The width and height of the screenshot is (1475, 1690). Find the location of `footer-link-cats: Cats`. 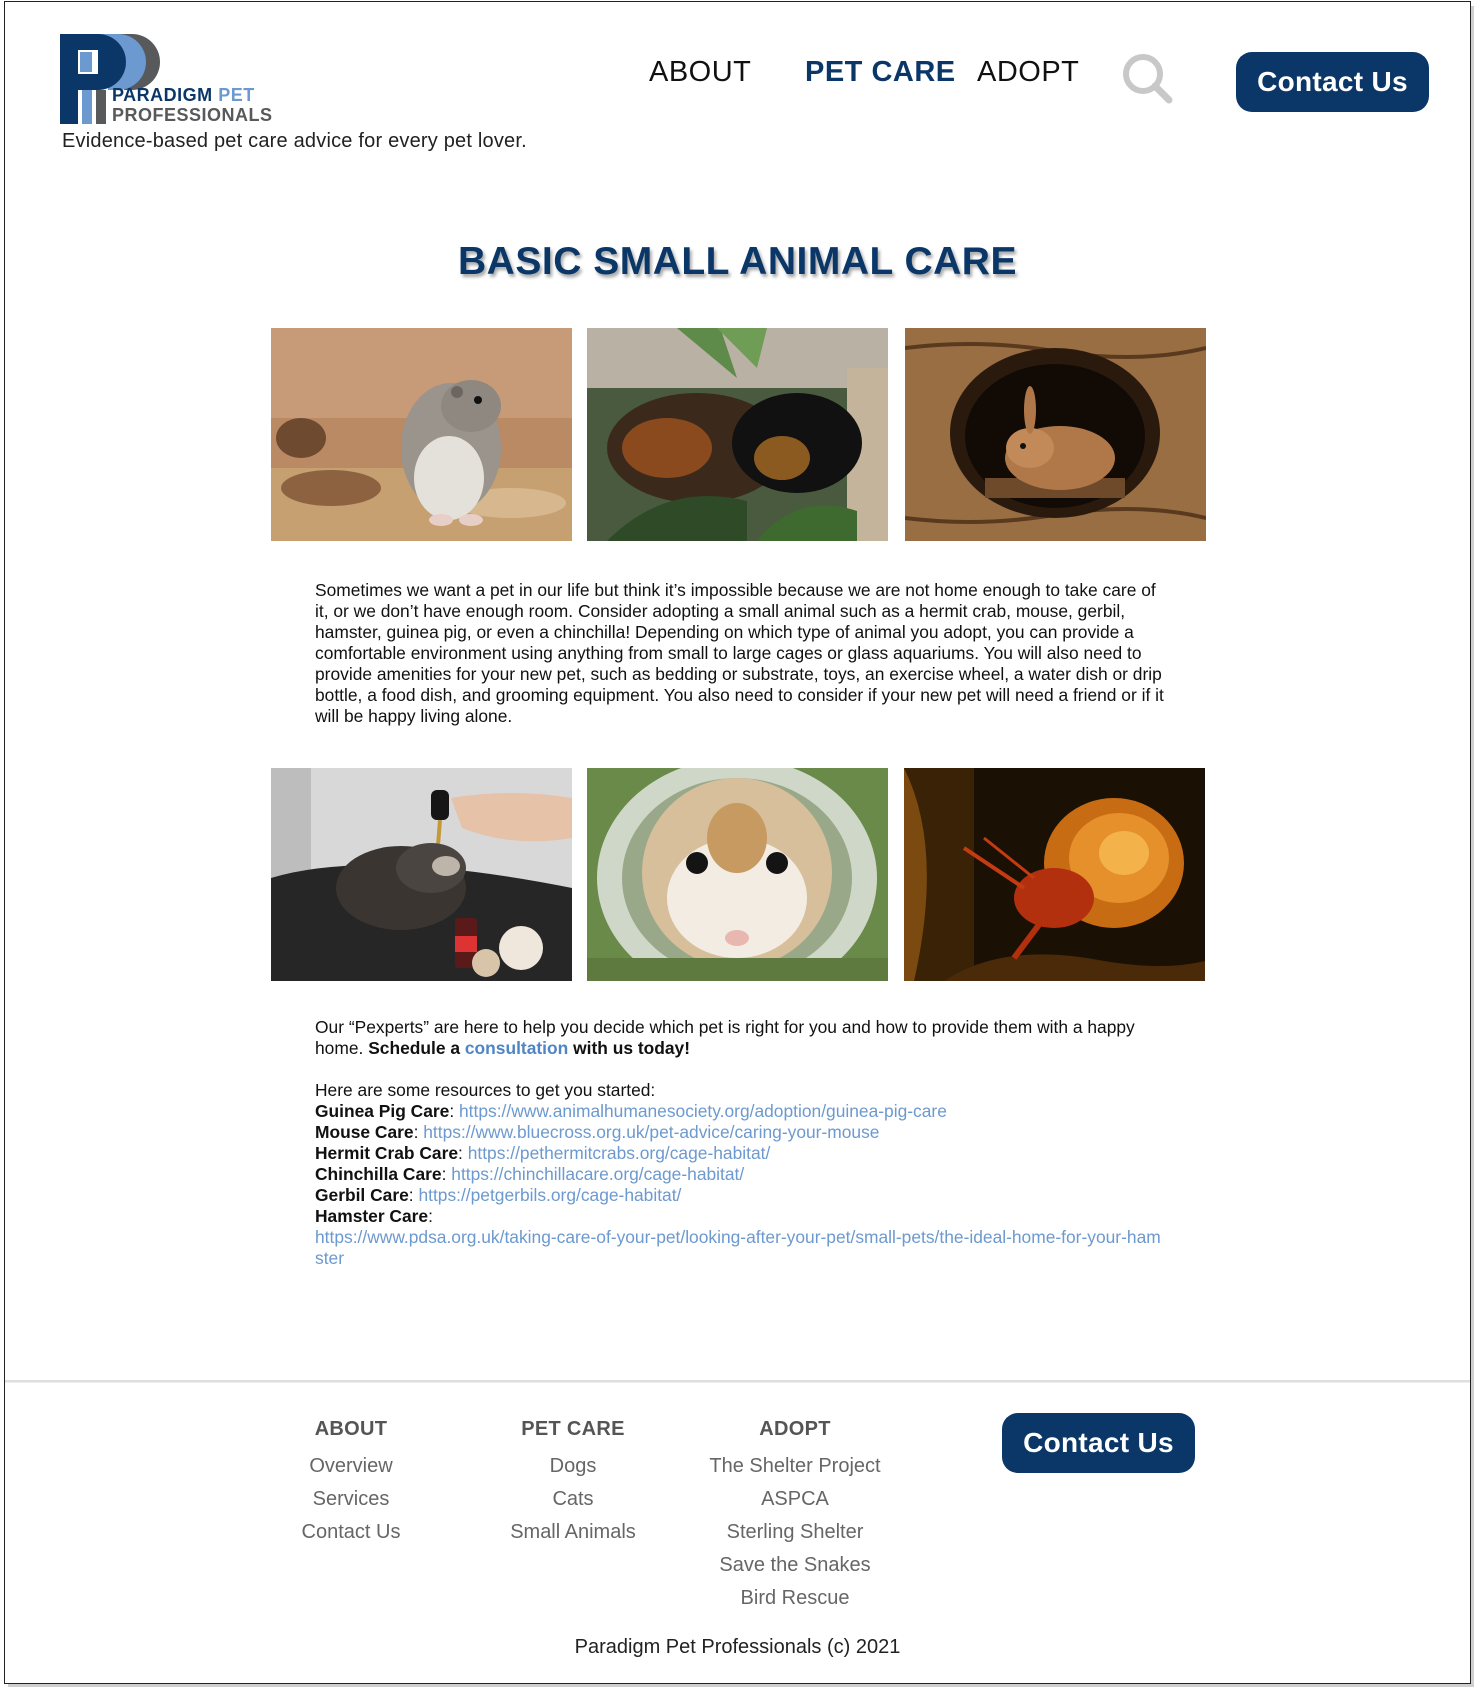

footer-link-cats: Cats is located at coordinates (573, 1499).